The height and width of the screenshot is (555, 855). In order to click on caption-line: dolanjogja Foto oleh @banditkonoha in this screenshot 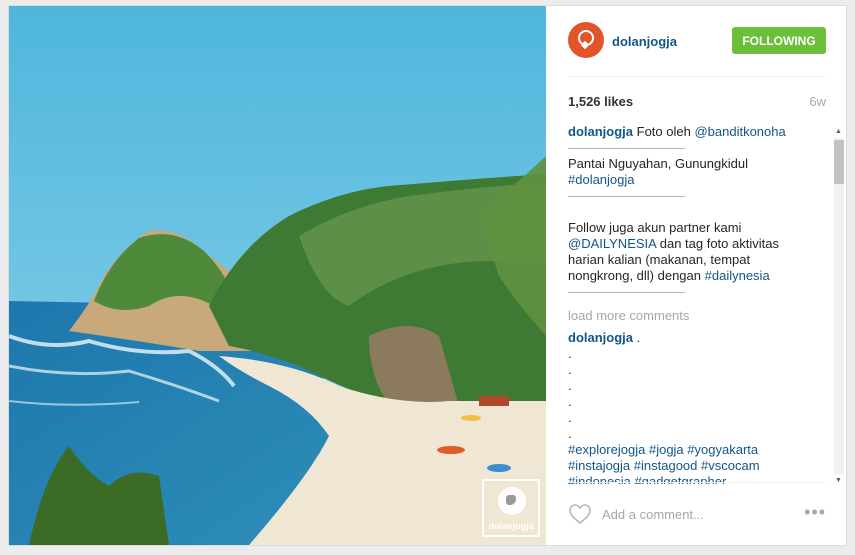, I will do `click(693, 132)`.